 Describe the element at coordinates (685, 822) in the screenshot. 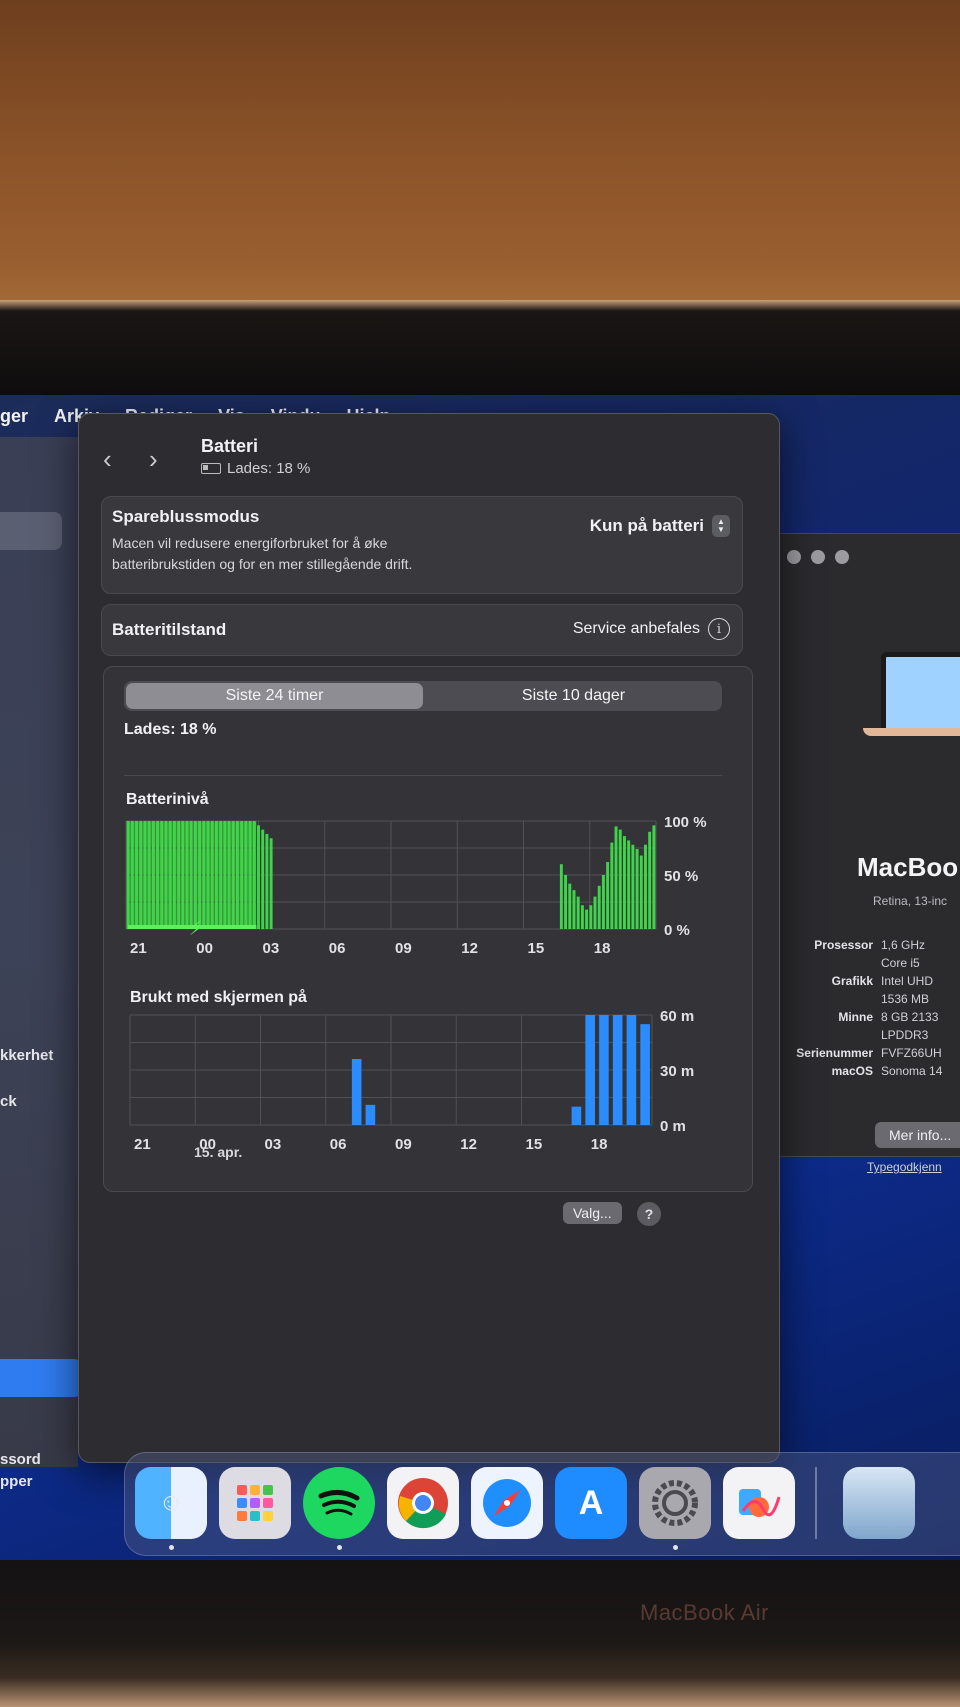

I see `y-tick-label: 100 %` at that location.